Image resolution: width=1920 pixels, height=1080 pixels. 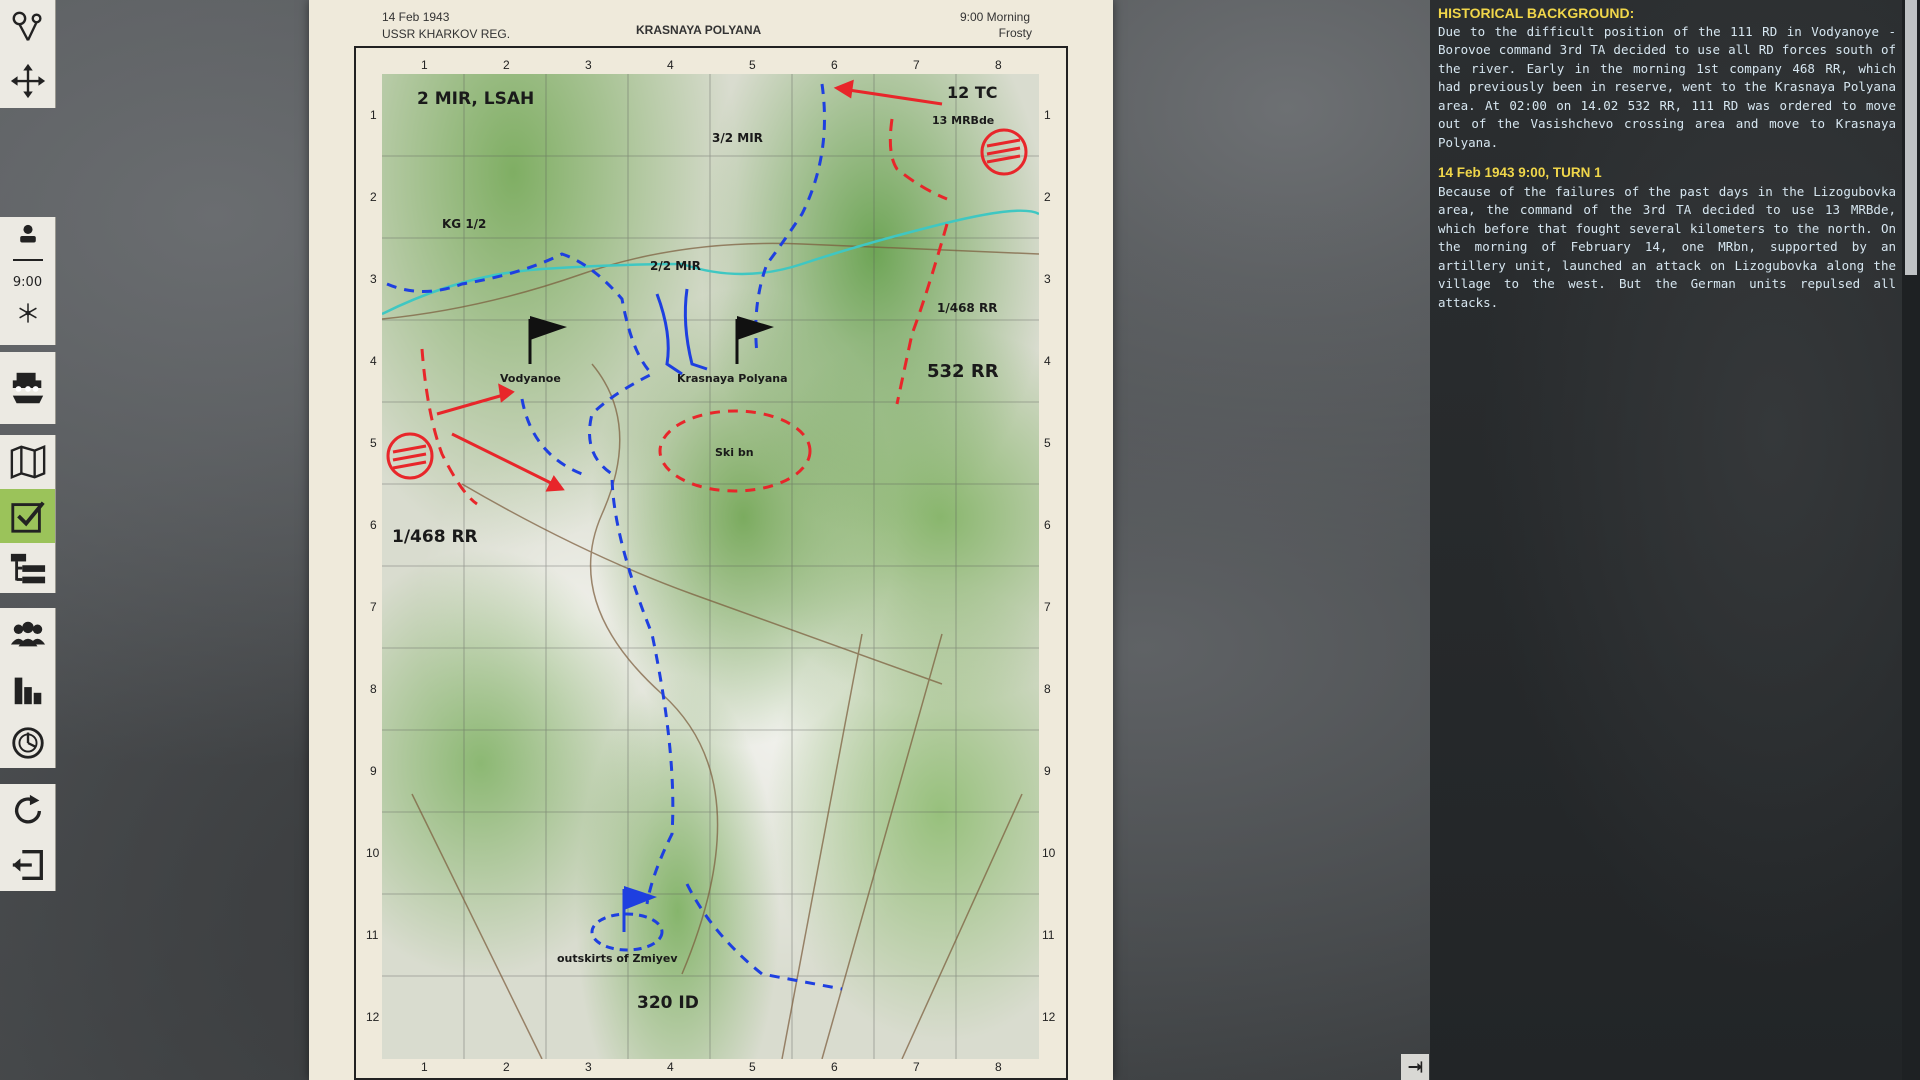 I want to click on objectives-button, so click(x=27, y=516).